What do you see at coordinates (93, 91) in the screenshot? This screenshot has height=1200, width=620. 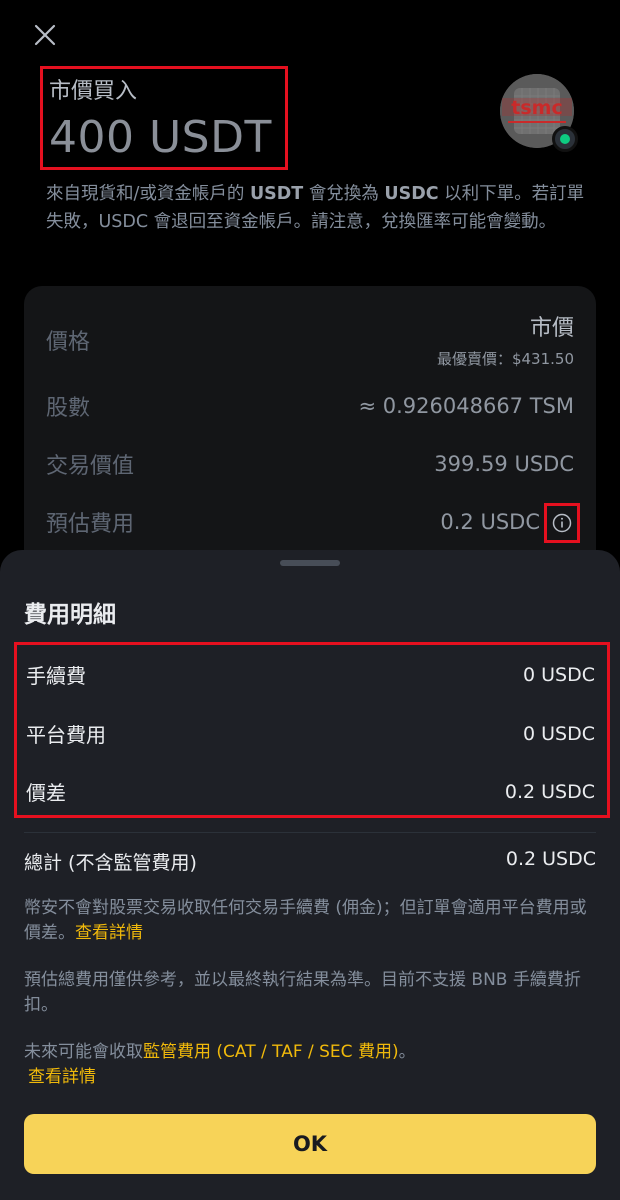 I see `order-type-label: 市價買入` at bounding box center [93, 91].